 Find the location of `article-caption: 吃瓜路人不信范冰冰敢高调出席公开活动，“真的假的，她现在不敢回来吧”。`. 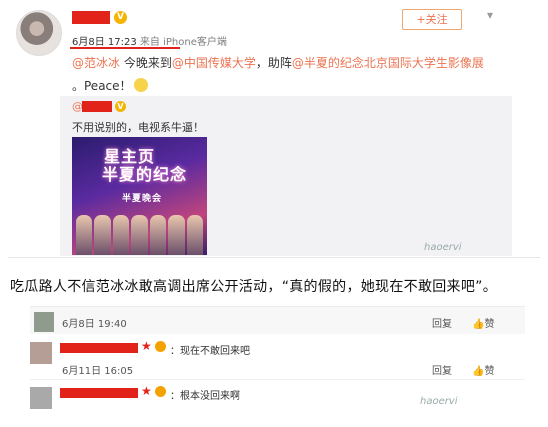

article-caption: 吃瓜路人不信范冰冰敢高调出席公开活动，“真的假的，她现在不敢回来吧”。 is located at coordinates (254, 287).